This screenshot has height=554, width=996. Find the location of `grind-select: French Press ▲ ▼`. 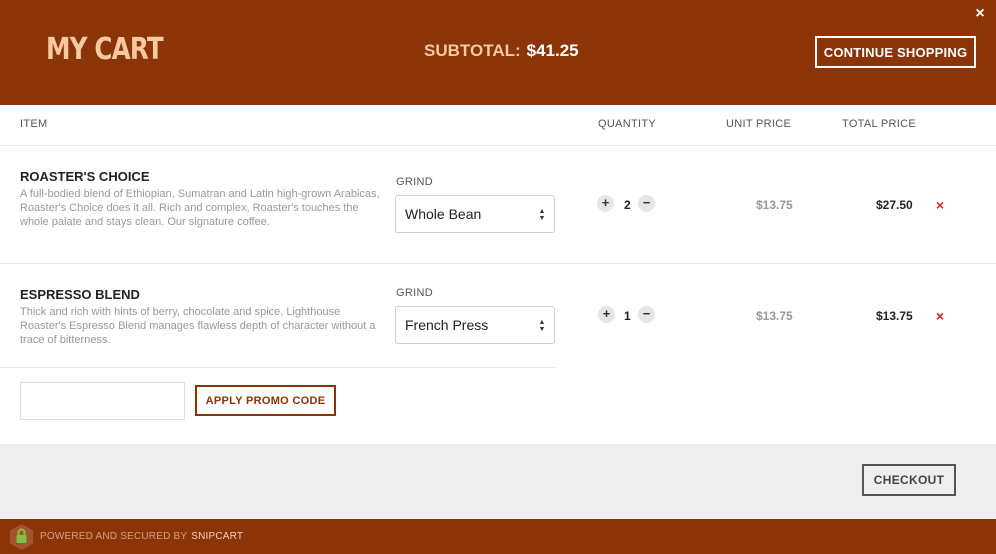

grind-select: French Press ▲ ▼ is located at coordinates (475, 325).